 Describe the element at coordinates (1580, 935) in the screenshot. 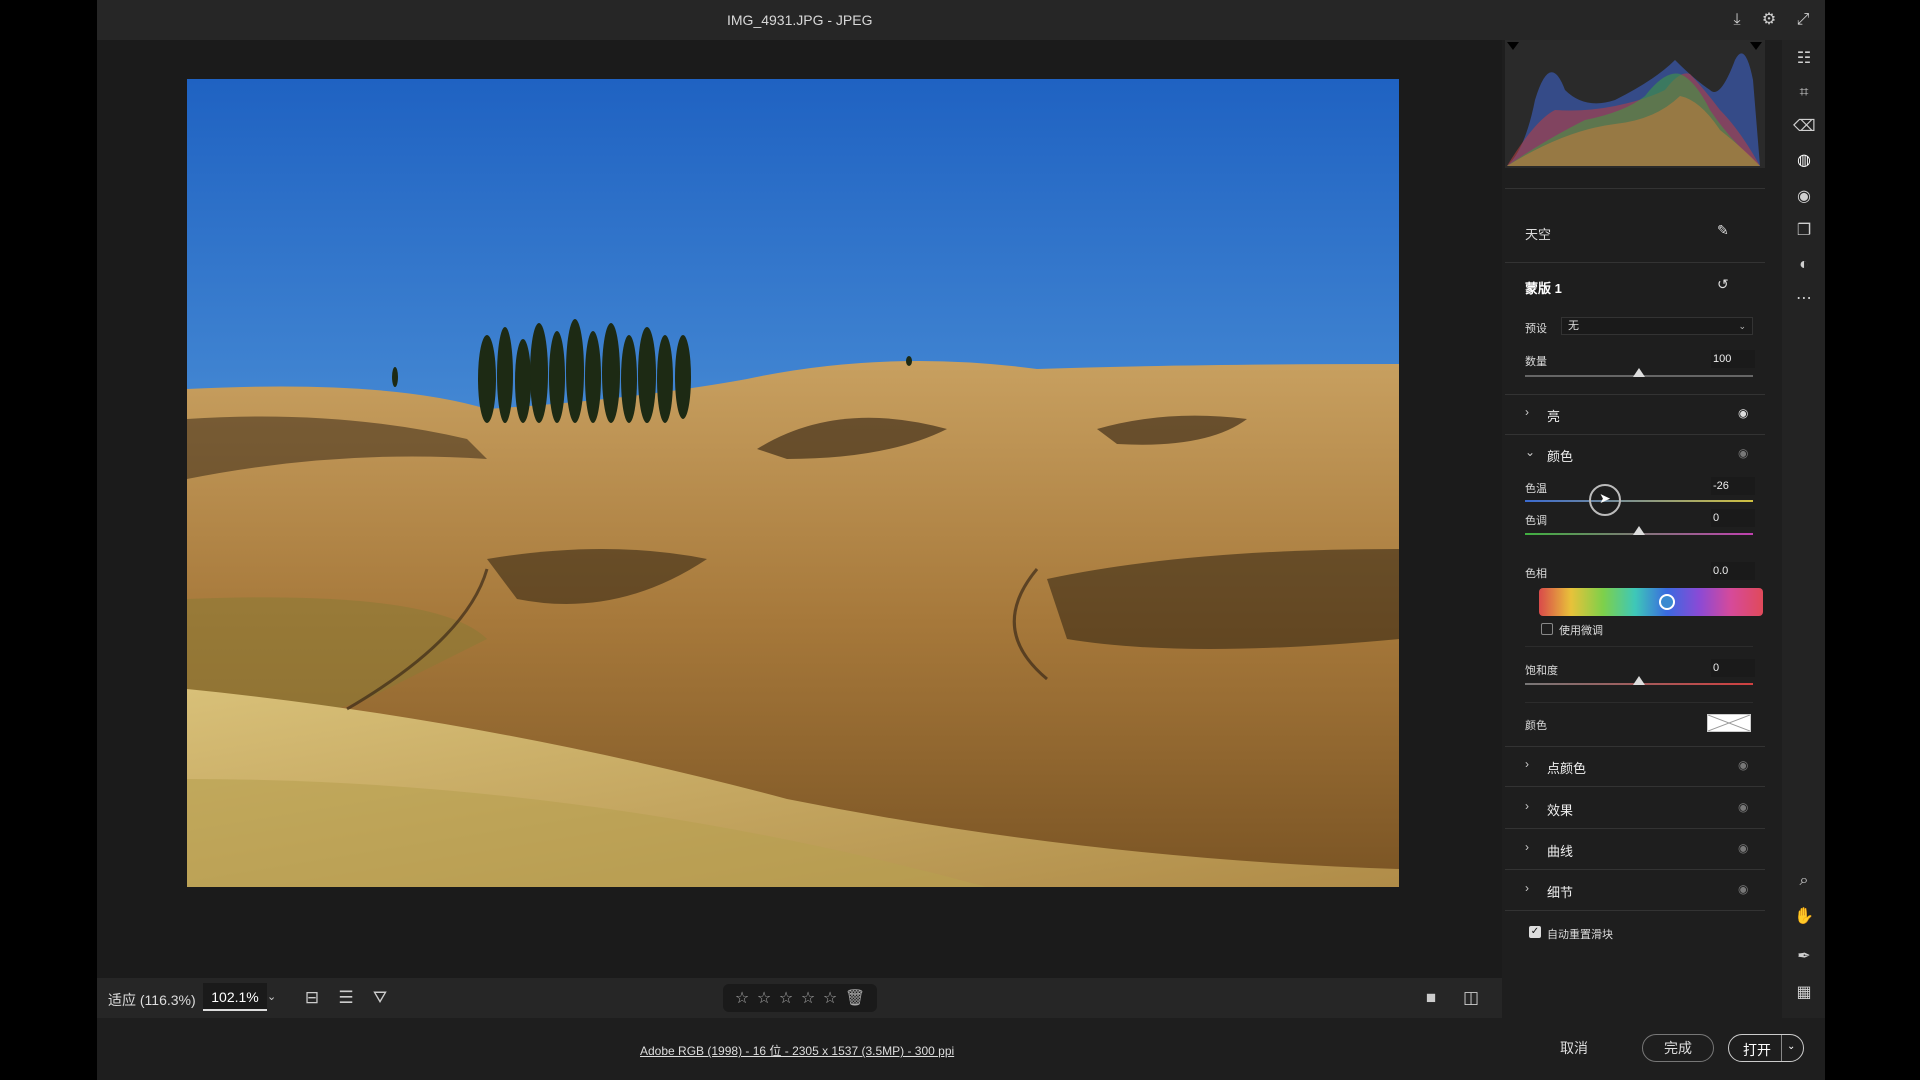

I see `auto-reset-label: 自动重置滑块` at that location.